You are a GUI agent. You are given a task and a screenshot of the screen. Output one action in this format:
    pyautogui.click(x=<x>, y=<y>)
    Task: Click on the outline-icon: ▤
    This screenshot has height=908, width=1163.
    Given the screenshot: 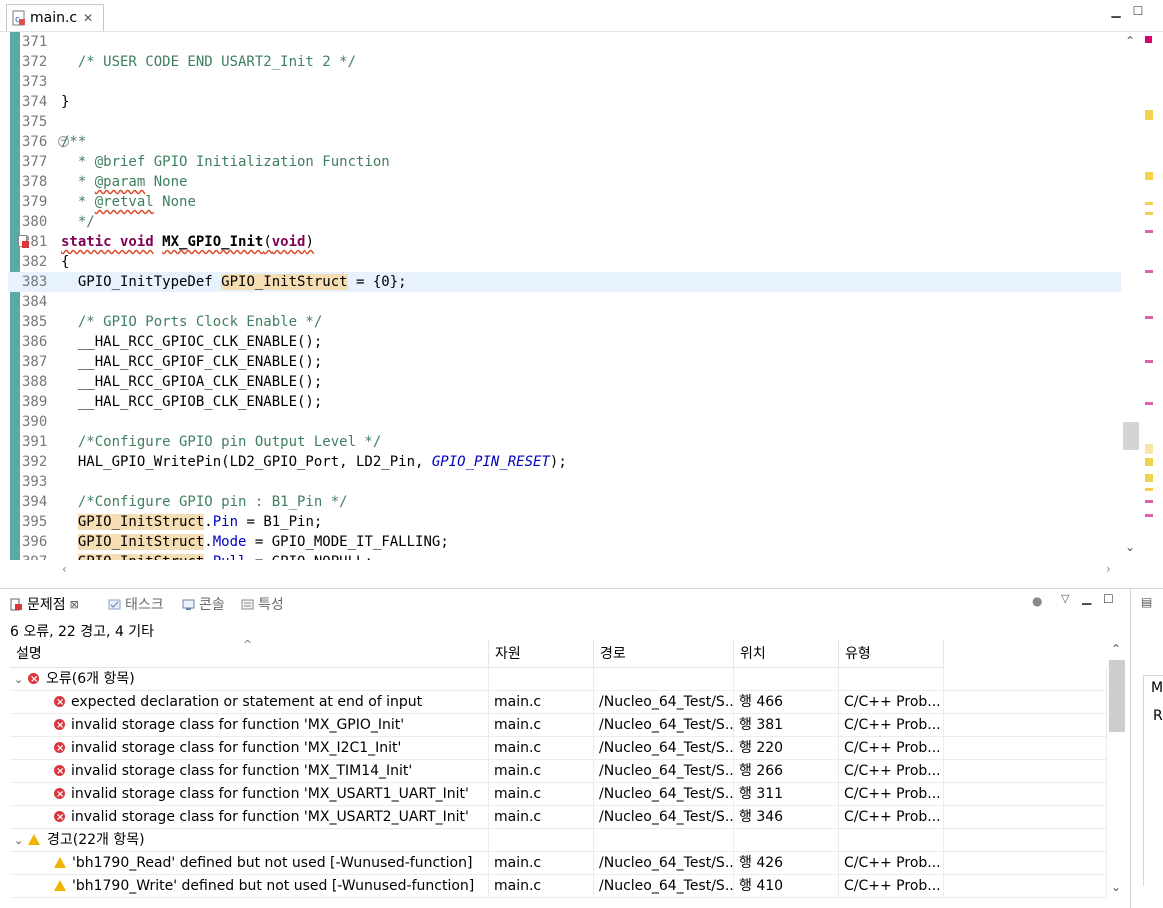 What is the action you would take?
    pyautogui.click(x=1146, y=602)
    